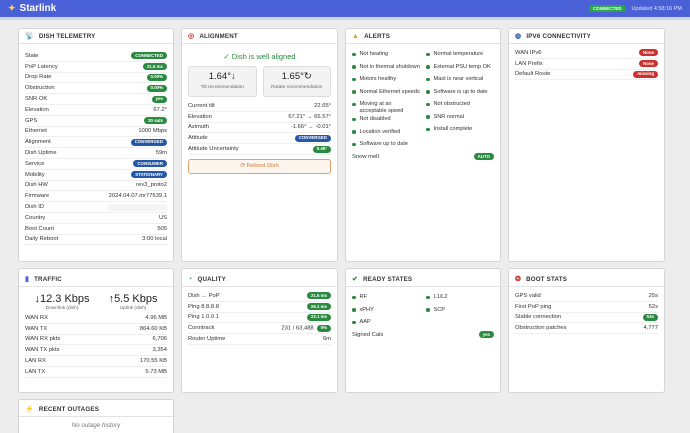 This screenshot has width=690, height=433. What do you see at coordinates (201, 105) in the screenshot?
I see `row-label: Current tilt` at bounding box center [201, 105].